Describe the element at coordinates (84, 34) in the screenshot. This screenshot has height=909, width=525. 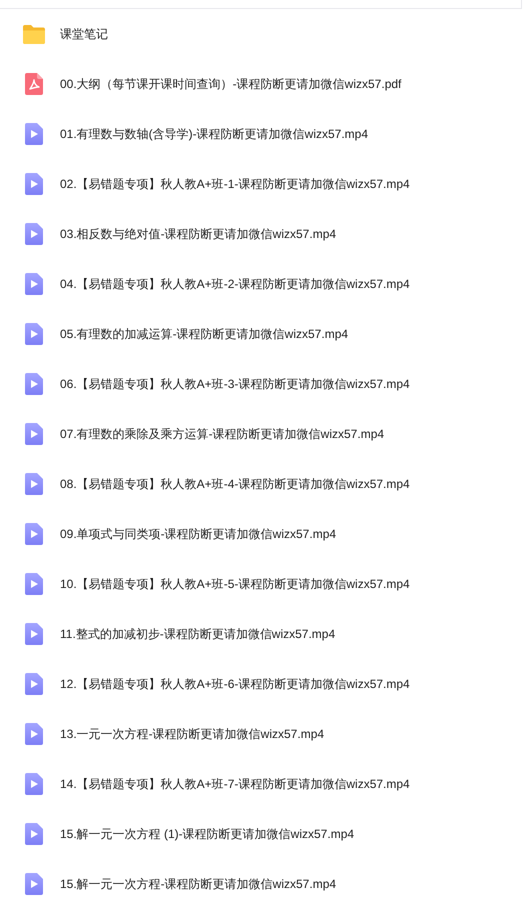
I see `folder-name: 课堂笔记` at that location.